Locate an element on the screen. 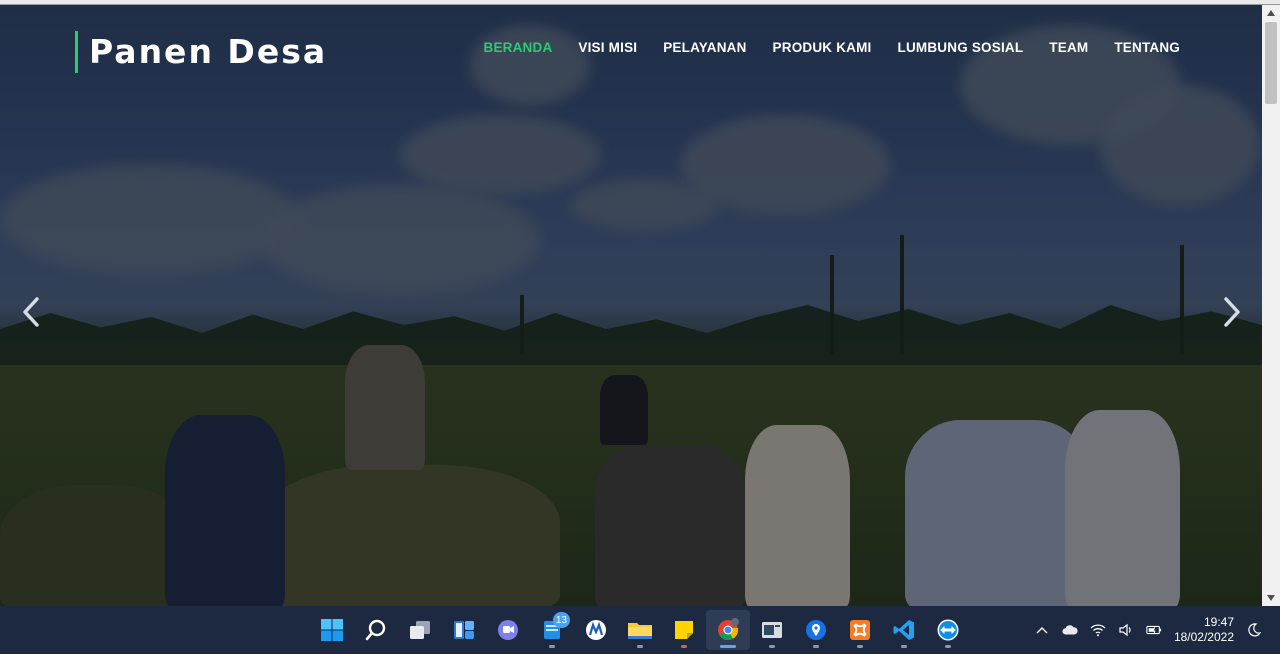 The image size is (1280, 654). carousel-next-button is located at coordinates (1231, 312).